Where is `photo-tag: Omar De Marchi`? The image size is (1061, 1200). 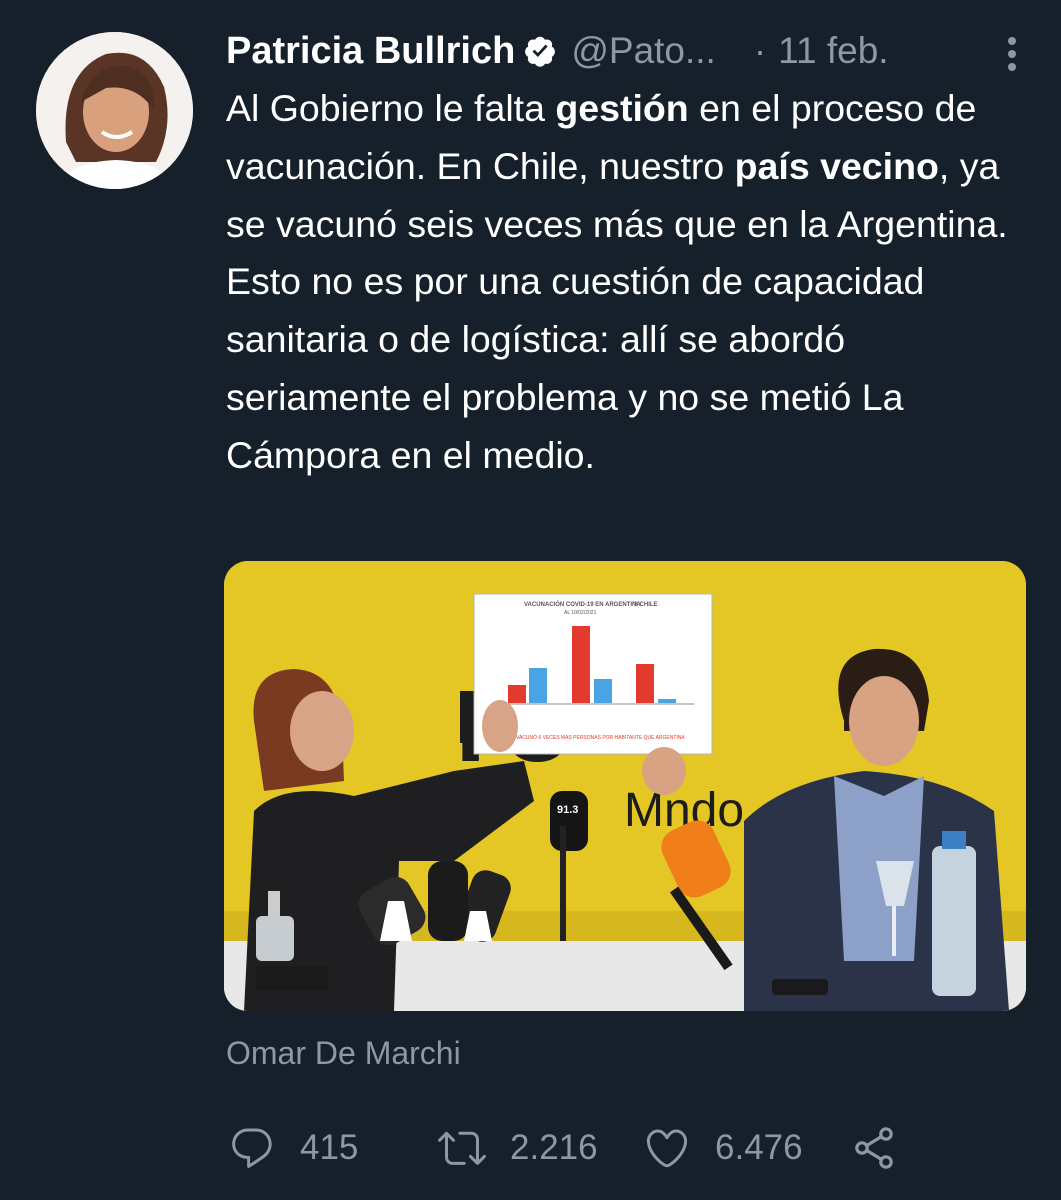
photo-tag: Omar De Marchi is located at coordinates (343, 1053).